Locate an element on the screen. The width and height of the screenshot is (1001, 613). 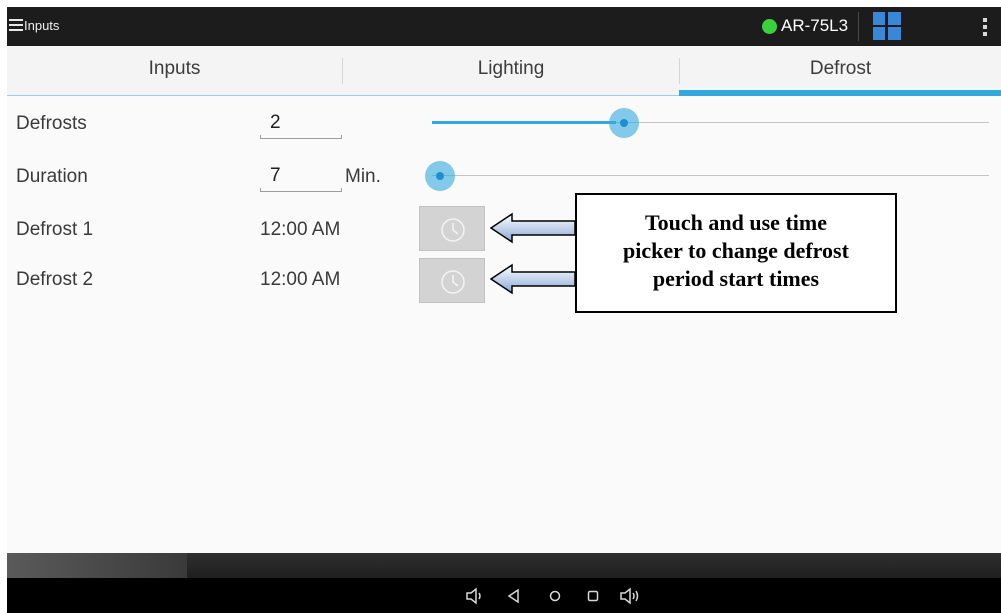
tile-grid-icon is located at coordinates (887, 26).